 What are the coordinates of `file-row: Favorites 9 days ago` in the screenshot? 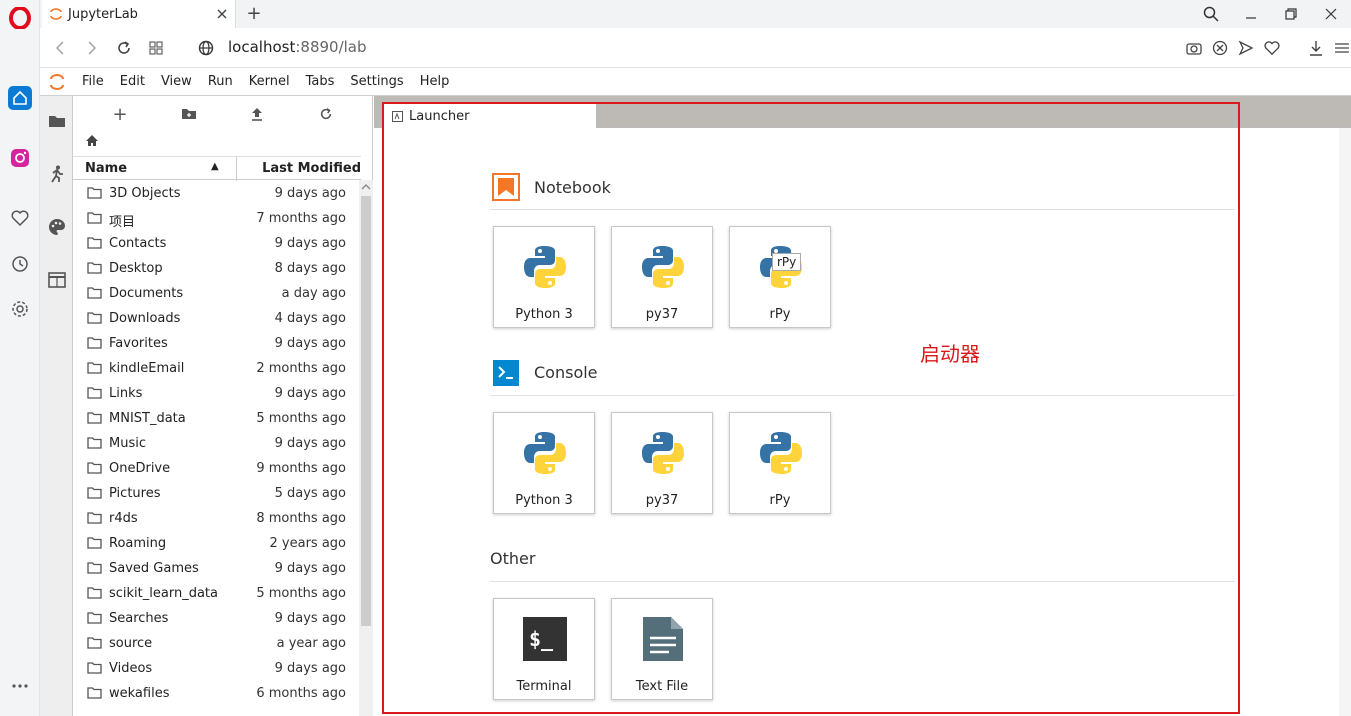 It's located at (217, 344).